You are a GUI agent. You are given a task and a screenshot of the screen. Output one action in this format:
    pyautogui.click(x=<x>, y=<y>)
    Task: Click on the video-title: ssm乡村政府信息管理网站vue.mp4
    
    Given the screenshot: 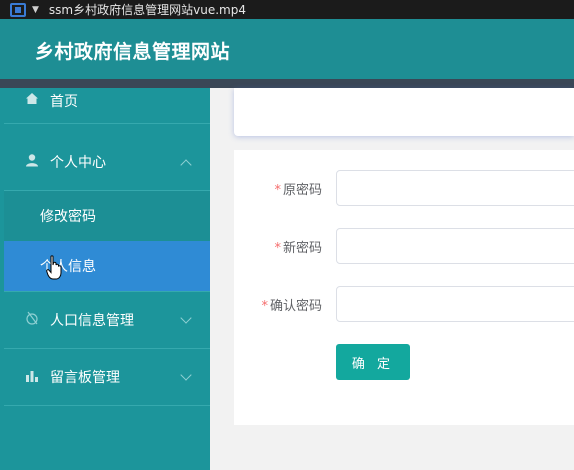 What is the action you would take?
    pyautogui.click(x=147, y=10)
    